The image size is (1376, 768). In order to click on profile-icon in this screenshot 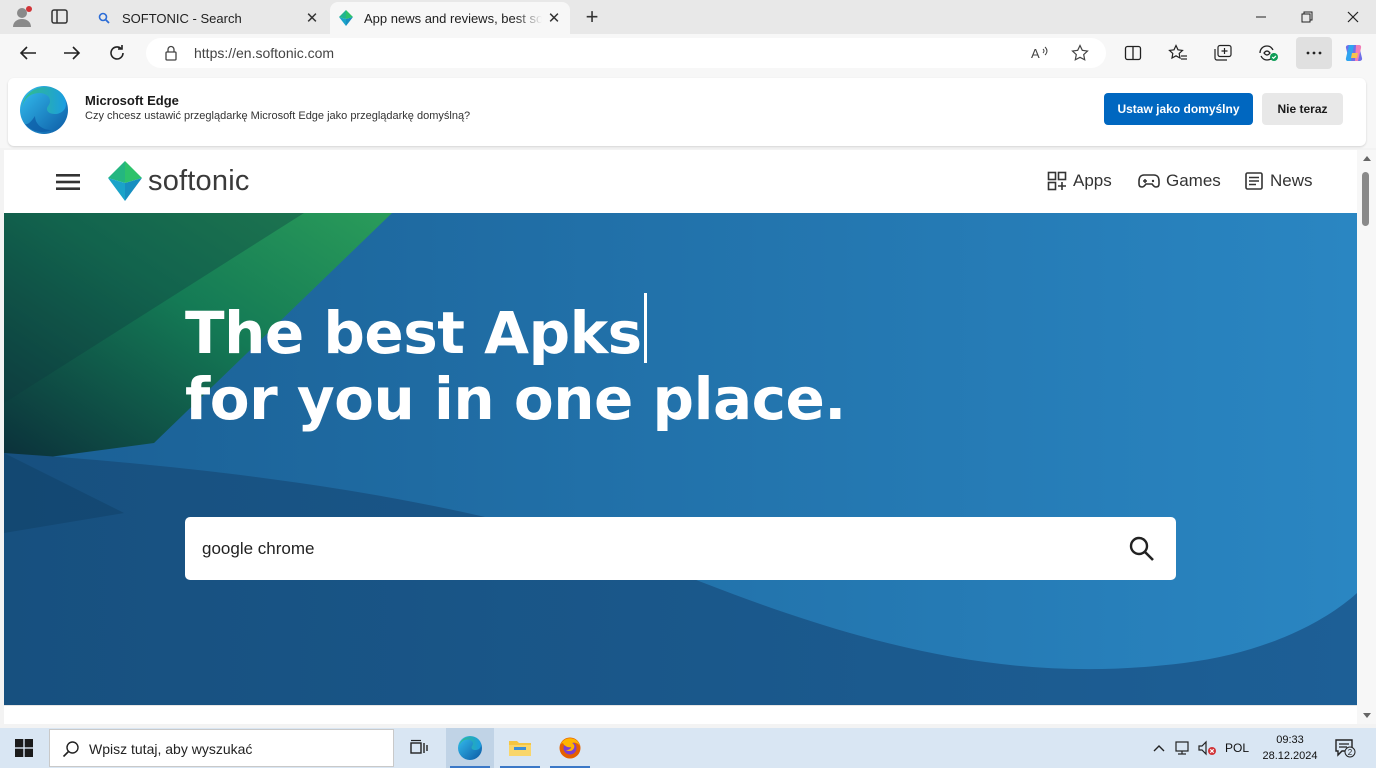, I will do `click(22, 17)`.